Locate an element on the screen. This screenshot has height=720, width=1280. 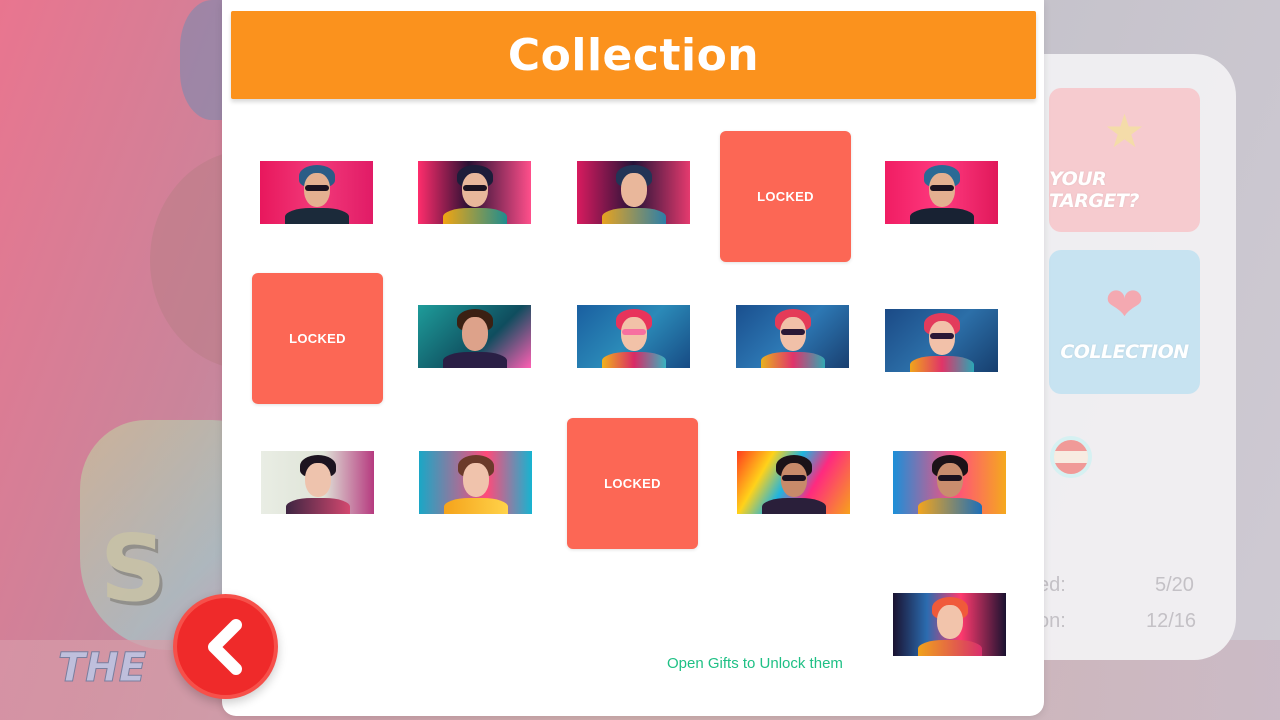
background-logo-subtitle: THE is located at coordinates (102, 668).